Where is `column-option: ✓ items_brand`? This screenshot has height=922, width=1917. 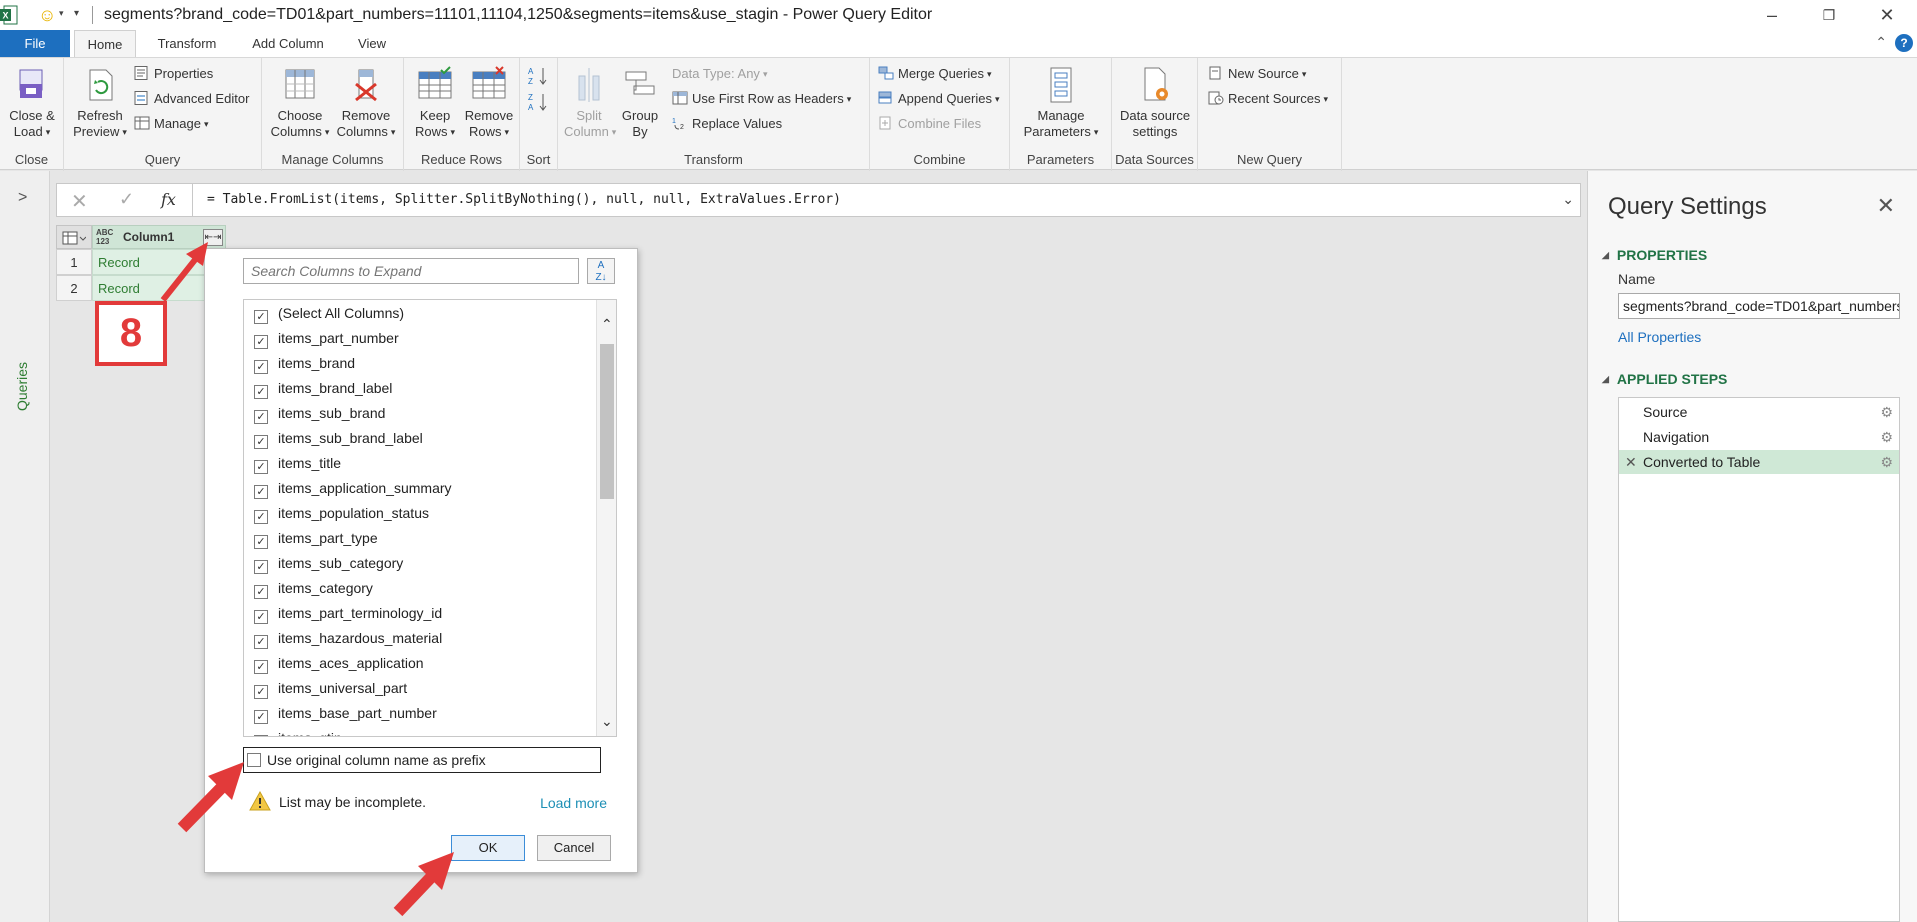 column-option: ✓ items_brand is located at coordinates (304, 363).